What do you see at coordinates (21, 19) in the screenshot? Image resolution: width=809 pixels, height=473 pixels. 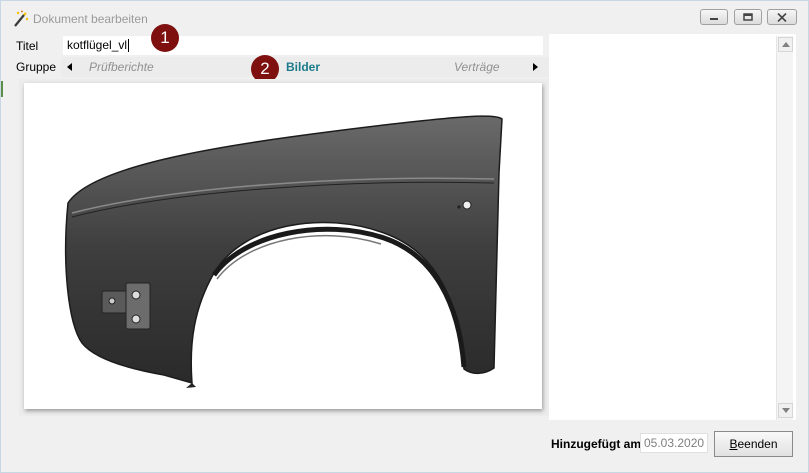 I see `magic-wand-icon` at bounding box center [21, 19].